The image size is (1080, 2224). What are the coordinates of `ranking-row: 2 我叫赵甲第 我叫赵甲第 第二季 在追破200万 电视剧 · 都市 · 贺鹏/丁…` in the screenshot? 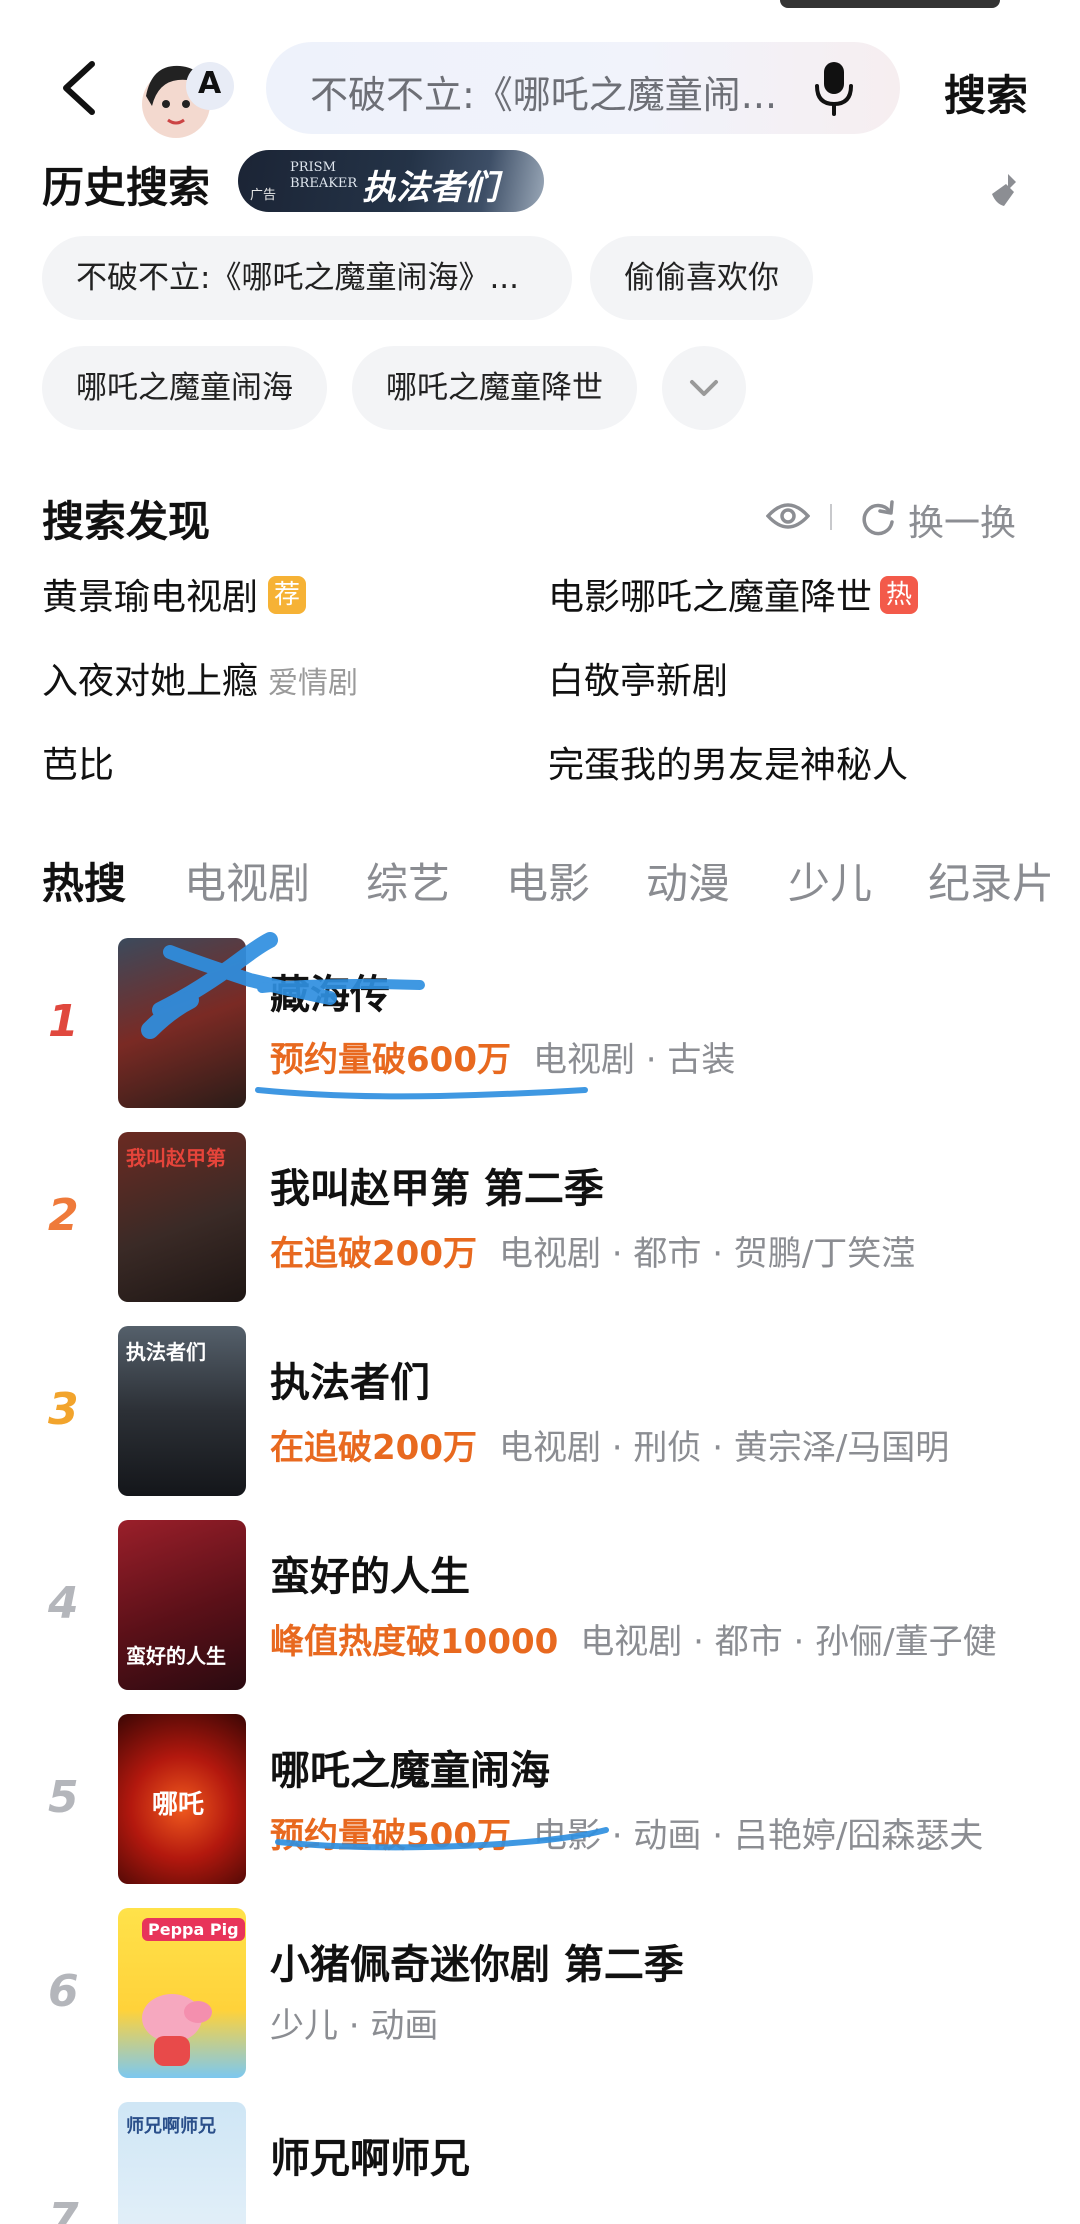 It's located at (540, 1217).